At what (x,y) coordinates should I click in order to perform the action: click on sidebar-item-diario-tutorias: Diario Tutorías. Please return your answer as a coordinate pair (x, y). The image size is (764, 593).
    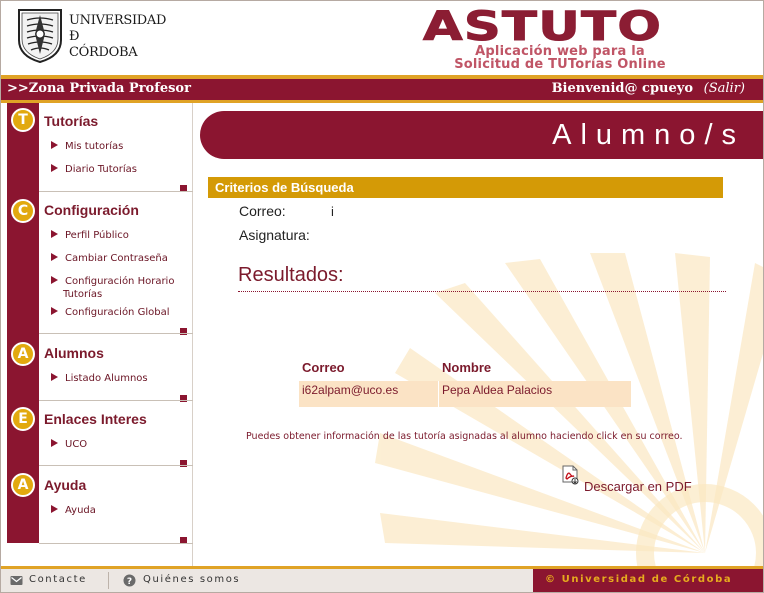
    Looking at the image, I should click on (94, 169).